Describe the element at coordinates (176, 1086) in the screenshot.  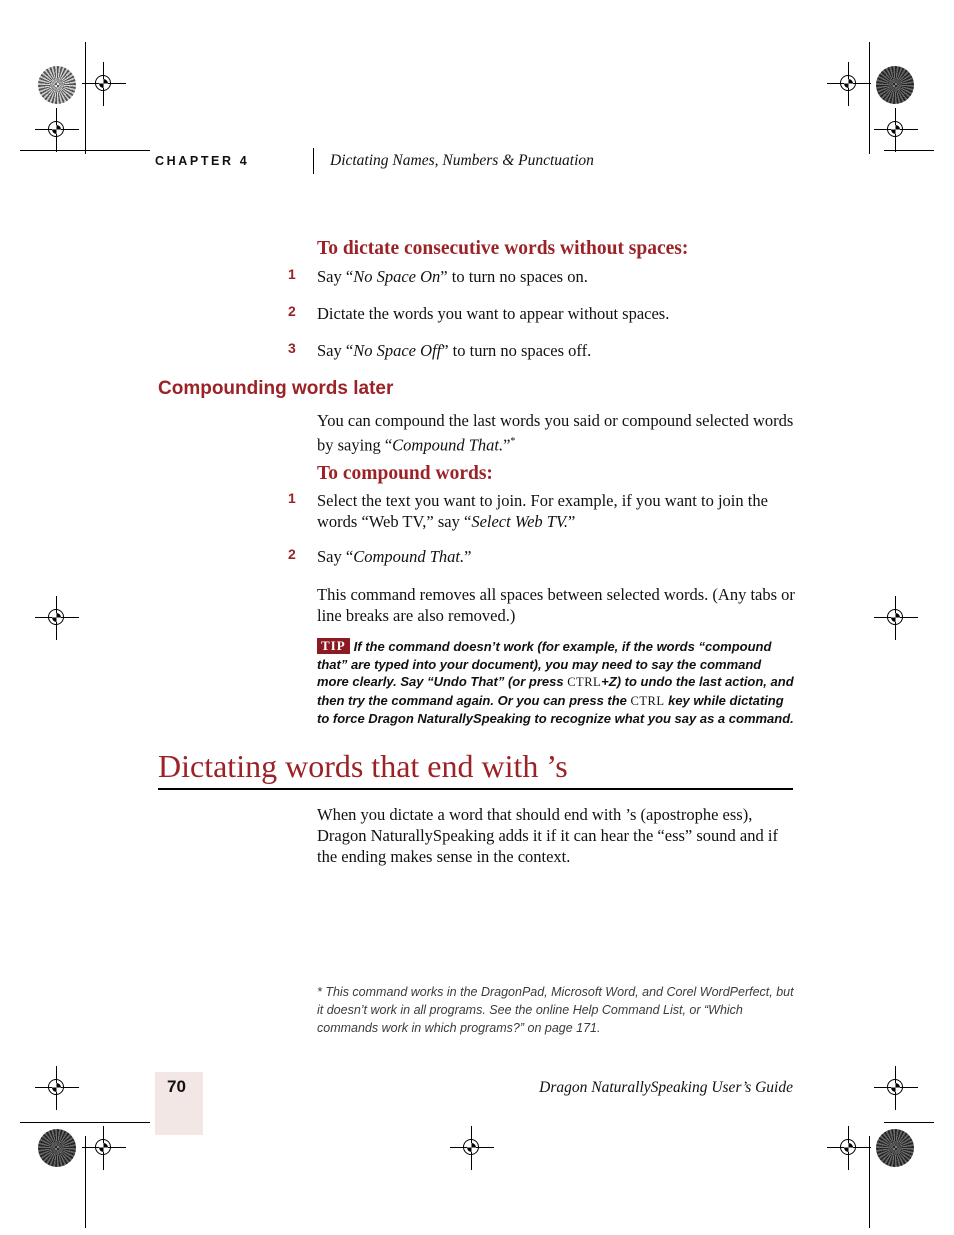
I see `page-number: 70` at that location.